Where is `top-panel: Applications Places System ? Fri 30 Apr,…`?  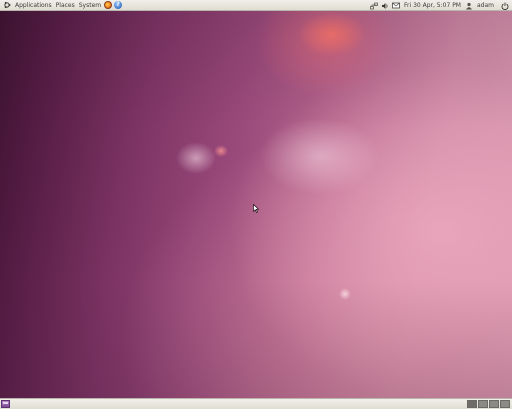 top-panel: Applications Places System ? Fri 30 Apr,… is located at coordinates (256, 5).